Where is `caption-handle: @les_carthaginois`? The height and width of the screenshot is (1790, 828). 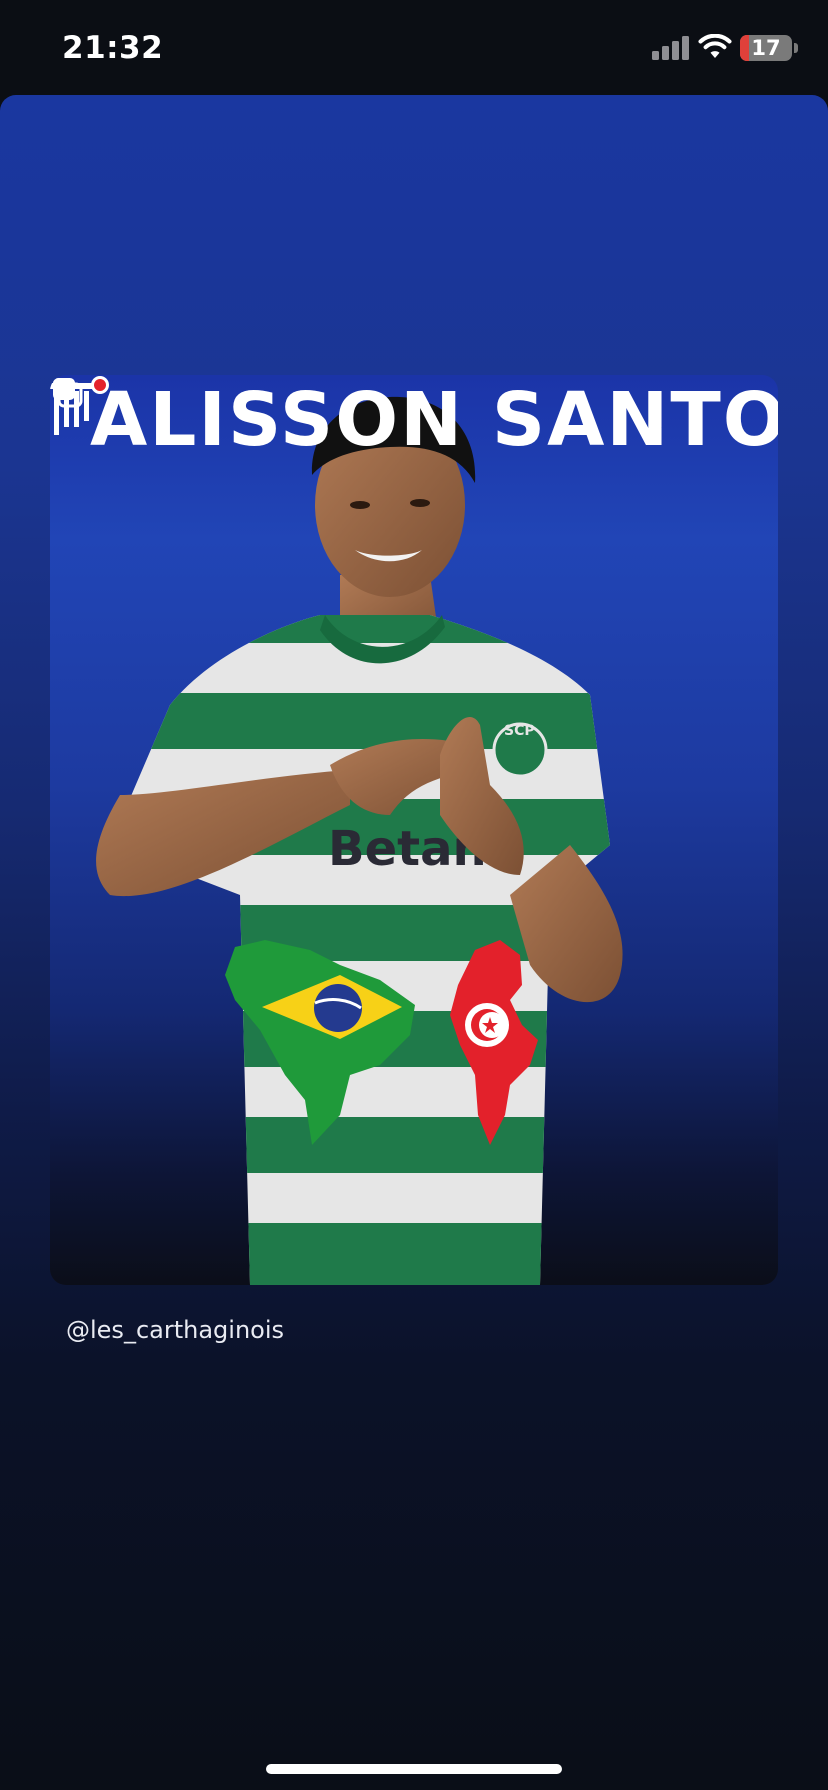
caption-handle: @les_carthaginois is located at coordinates (175, 1330).